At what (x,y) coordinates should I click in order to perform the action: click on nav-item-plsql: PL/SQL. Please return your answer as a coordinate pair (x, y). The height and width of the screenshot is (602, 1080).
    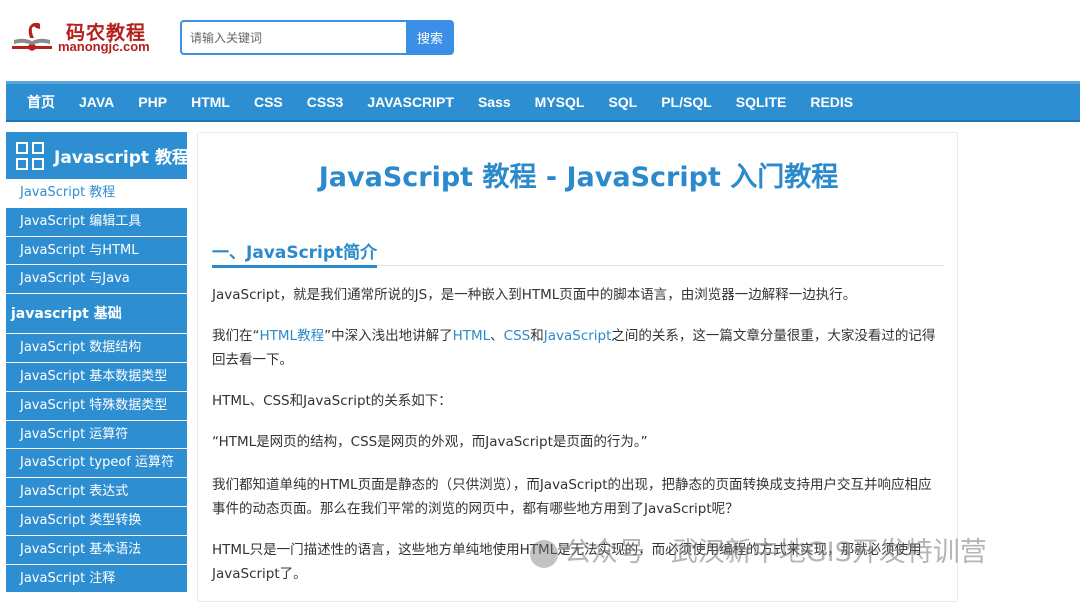
    Looking at the image, I should click on (686, 102).